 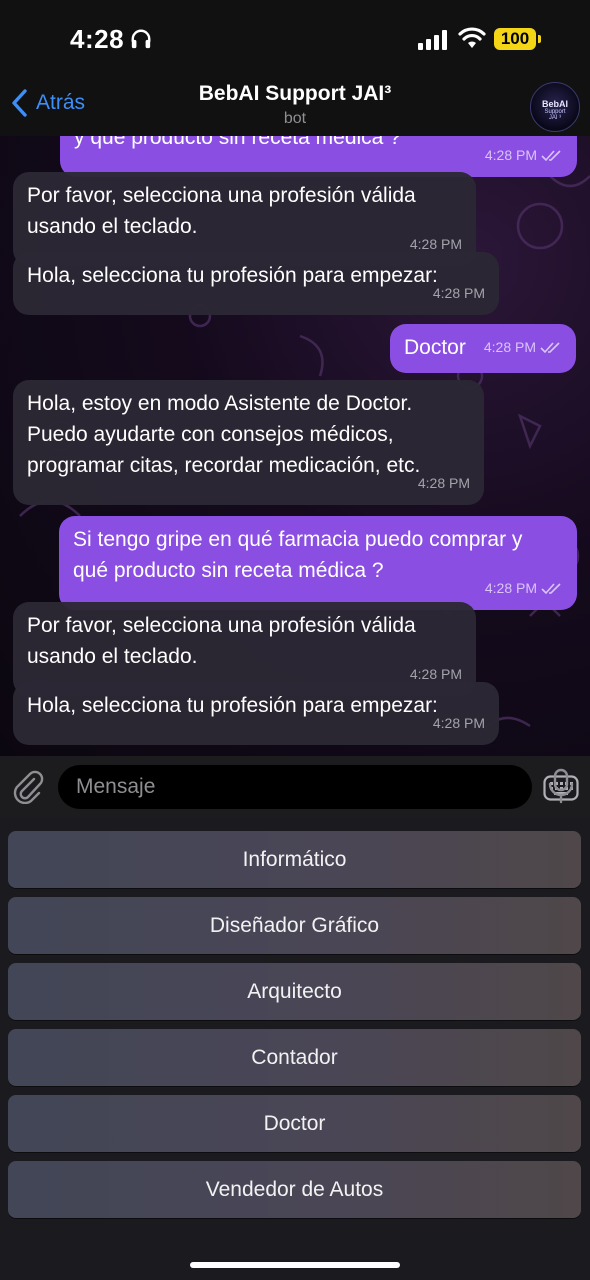 I want to click on avatar-line-1: BebAI, so click(x=554, y=104).